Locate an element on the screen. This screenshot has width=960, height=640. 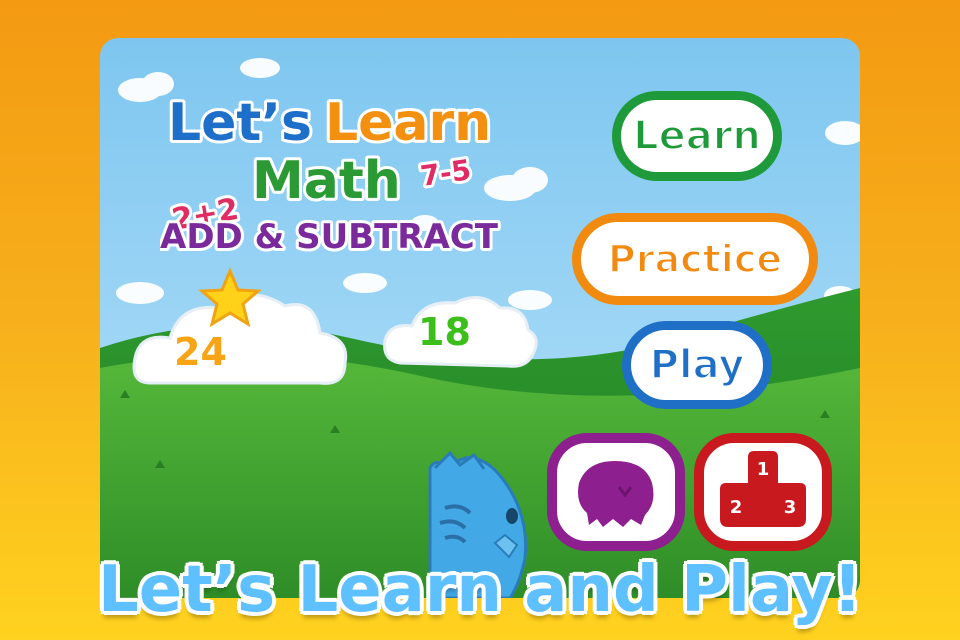
monster-button is located at coordinates (616, 492).